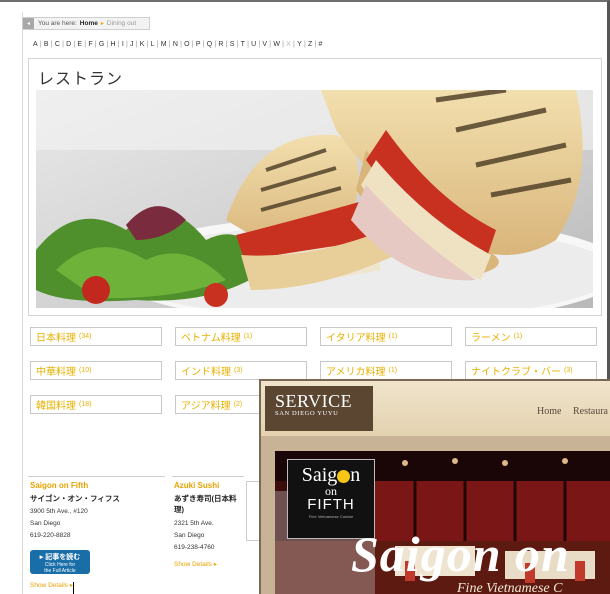  I want to click on fine-cuisine-text: Fine Vietnamese C, so click(510, 587).